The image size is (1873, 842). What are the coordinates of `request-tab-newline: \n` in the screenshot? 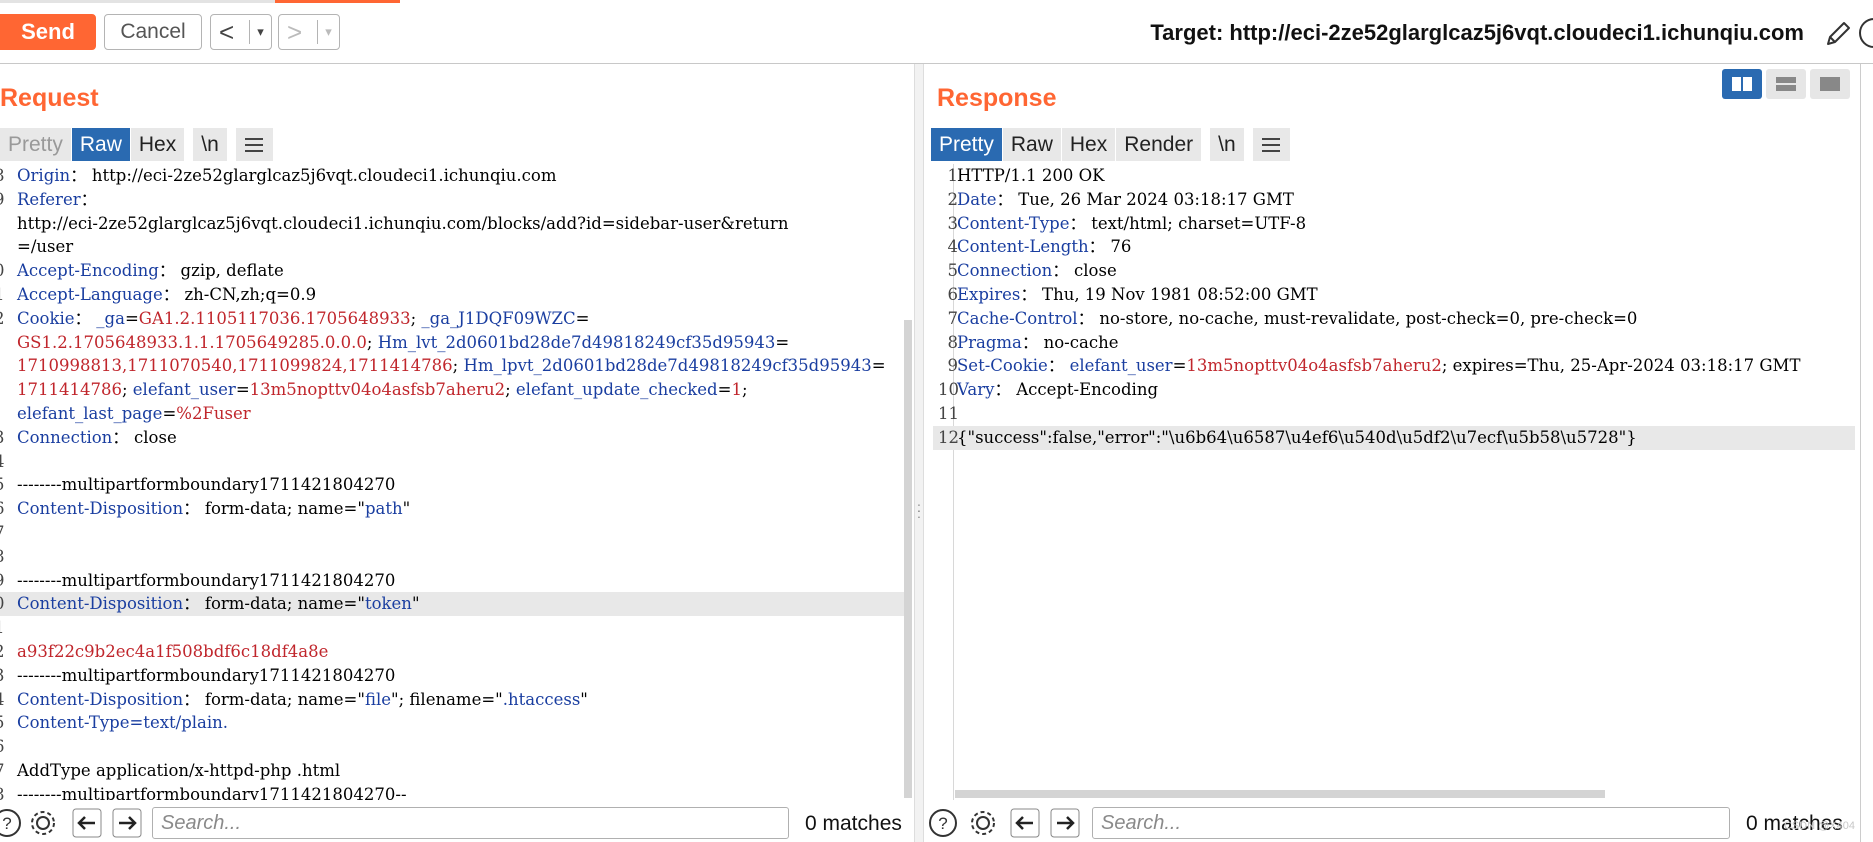 It's located at (210, 144).